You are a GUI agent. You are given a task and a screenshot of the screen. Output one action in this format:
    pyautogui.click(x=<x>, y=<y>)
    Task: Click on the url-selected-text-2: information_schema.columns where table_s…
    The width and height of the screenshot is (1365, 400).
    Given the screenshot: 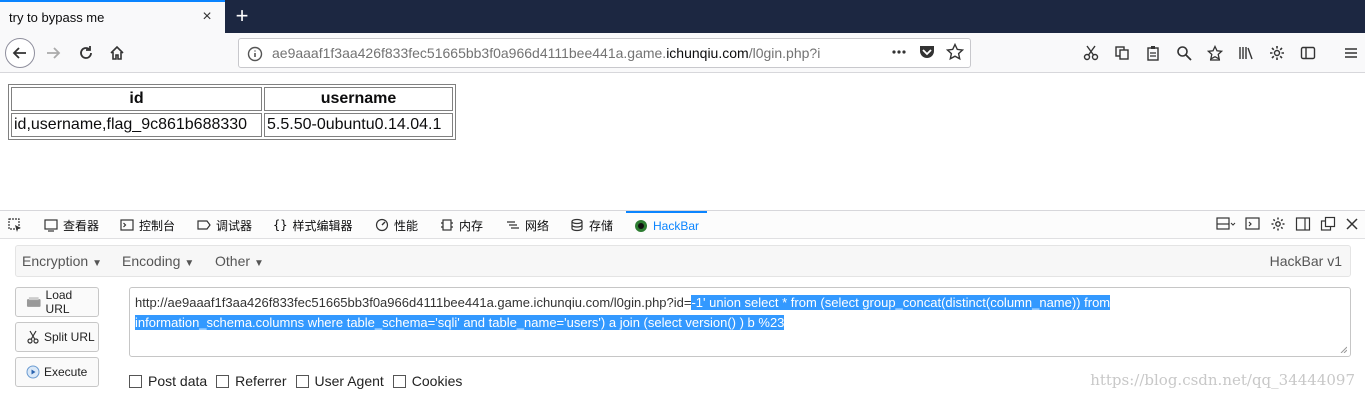 What is the action you would take?
    pyautogui.click(x=460, y=322)
    